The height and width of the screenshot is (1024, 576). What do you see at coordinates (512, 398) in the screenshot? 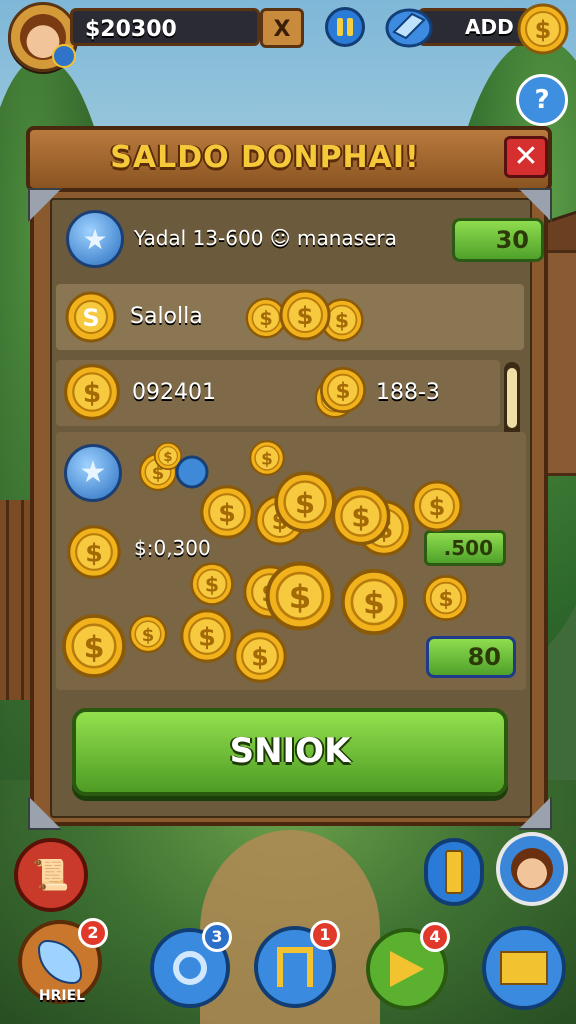
I see `scrollbar-thumb` at bounding box center [512, 398].